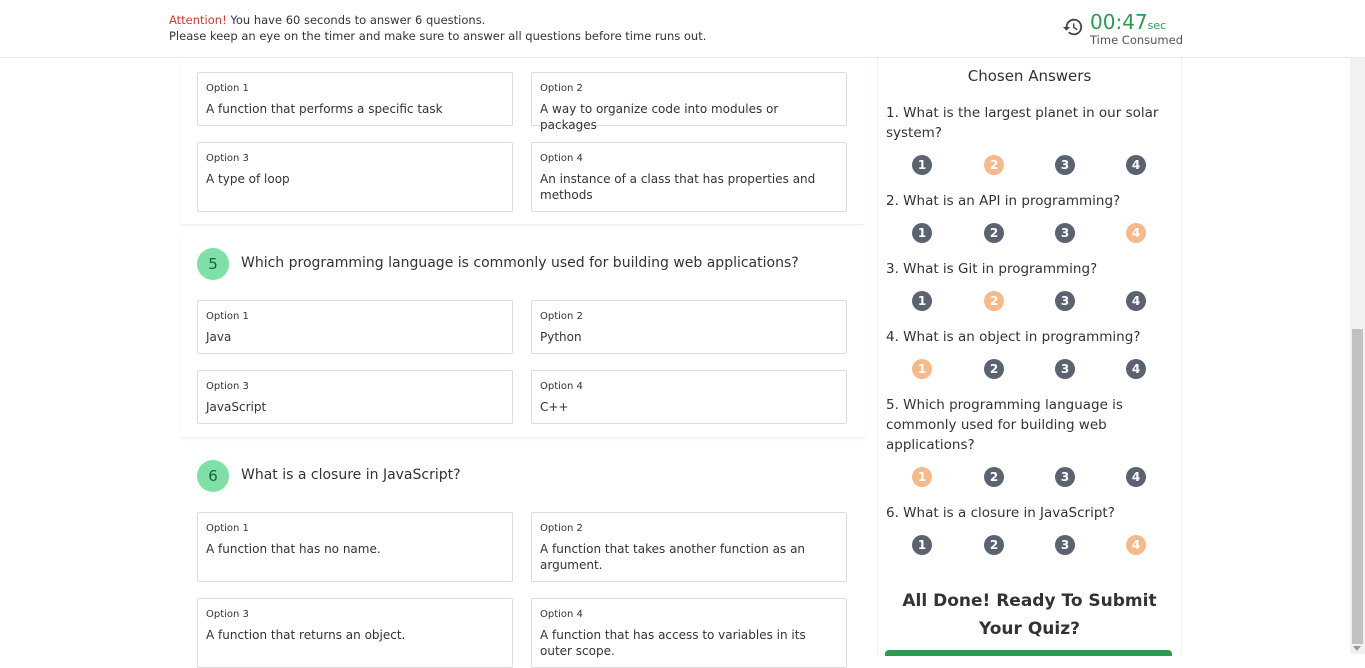 The width and height of the screenshot is (1365, 668). Describe the element at coordinates (1137, 40) in the screenshot. I see `timer-label: Time Consumed` at that location.